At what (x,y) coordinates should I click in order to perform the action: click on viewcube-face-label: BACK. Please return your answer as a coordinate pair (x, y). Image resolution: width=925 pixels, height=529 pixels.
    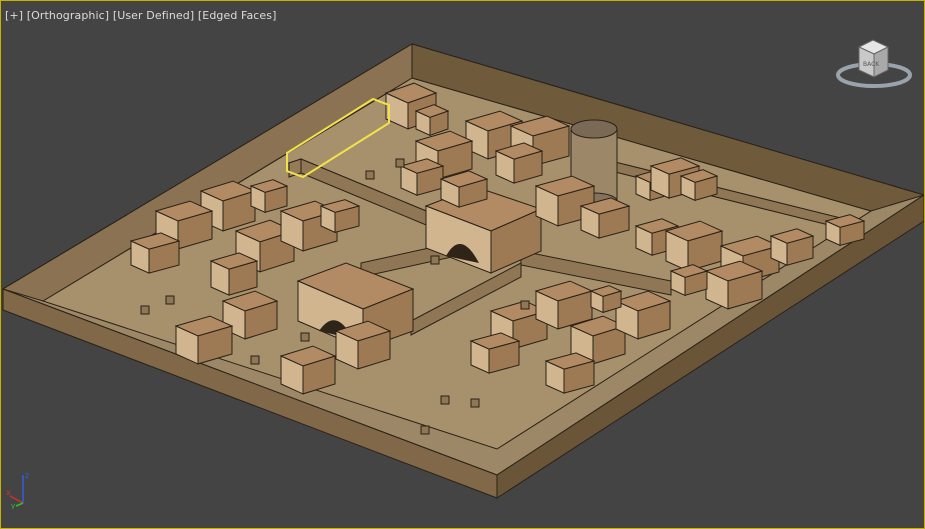
    Looking at the image, I should click on (871, 64).